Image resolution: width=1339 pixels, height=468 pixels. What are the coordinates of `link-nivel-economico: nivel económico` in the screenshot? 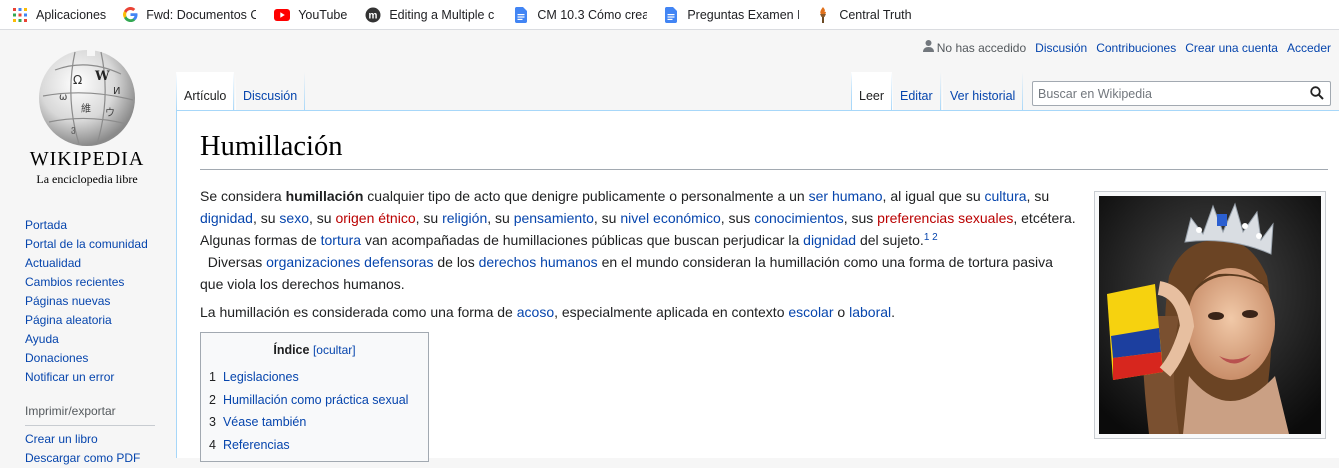 It's located at (670, 218).